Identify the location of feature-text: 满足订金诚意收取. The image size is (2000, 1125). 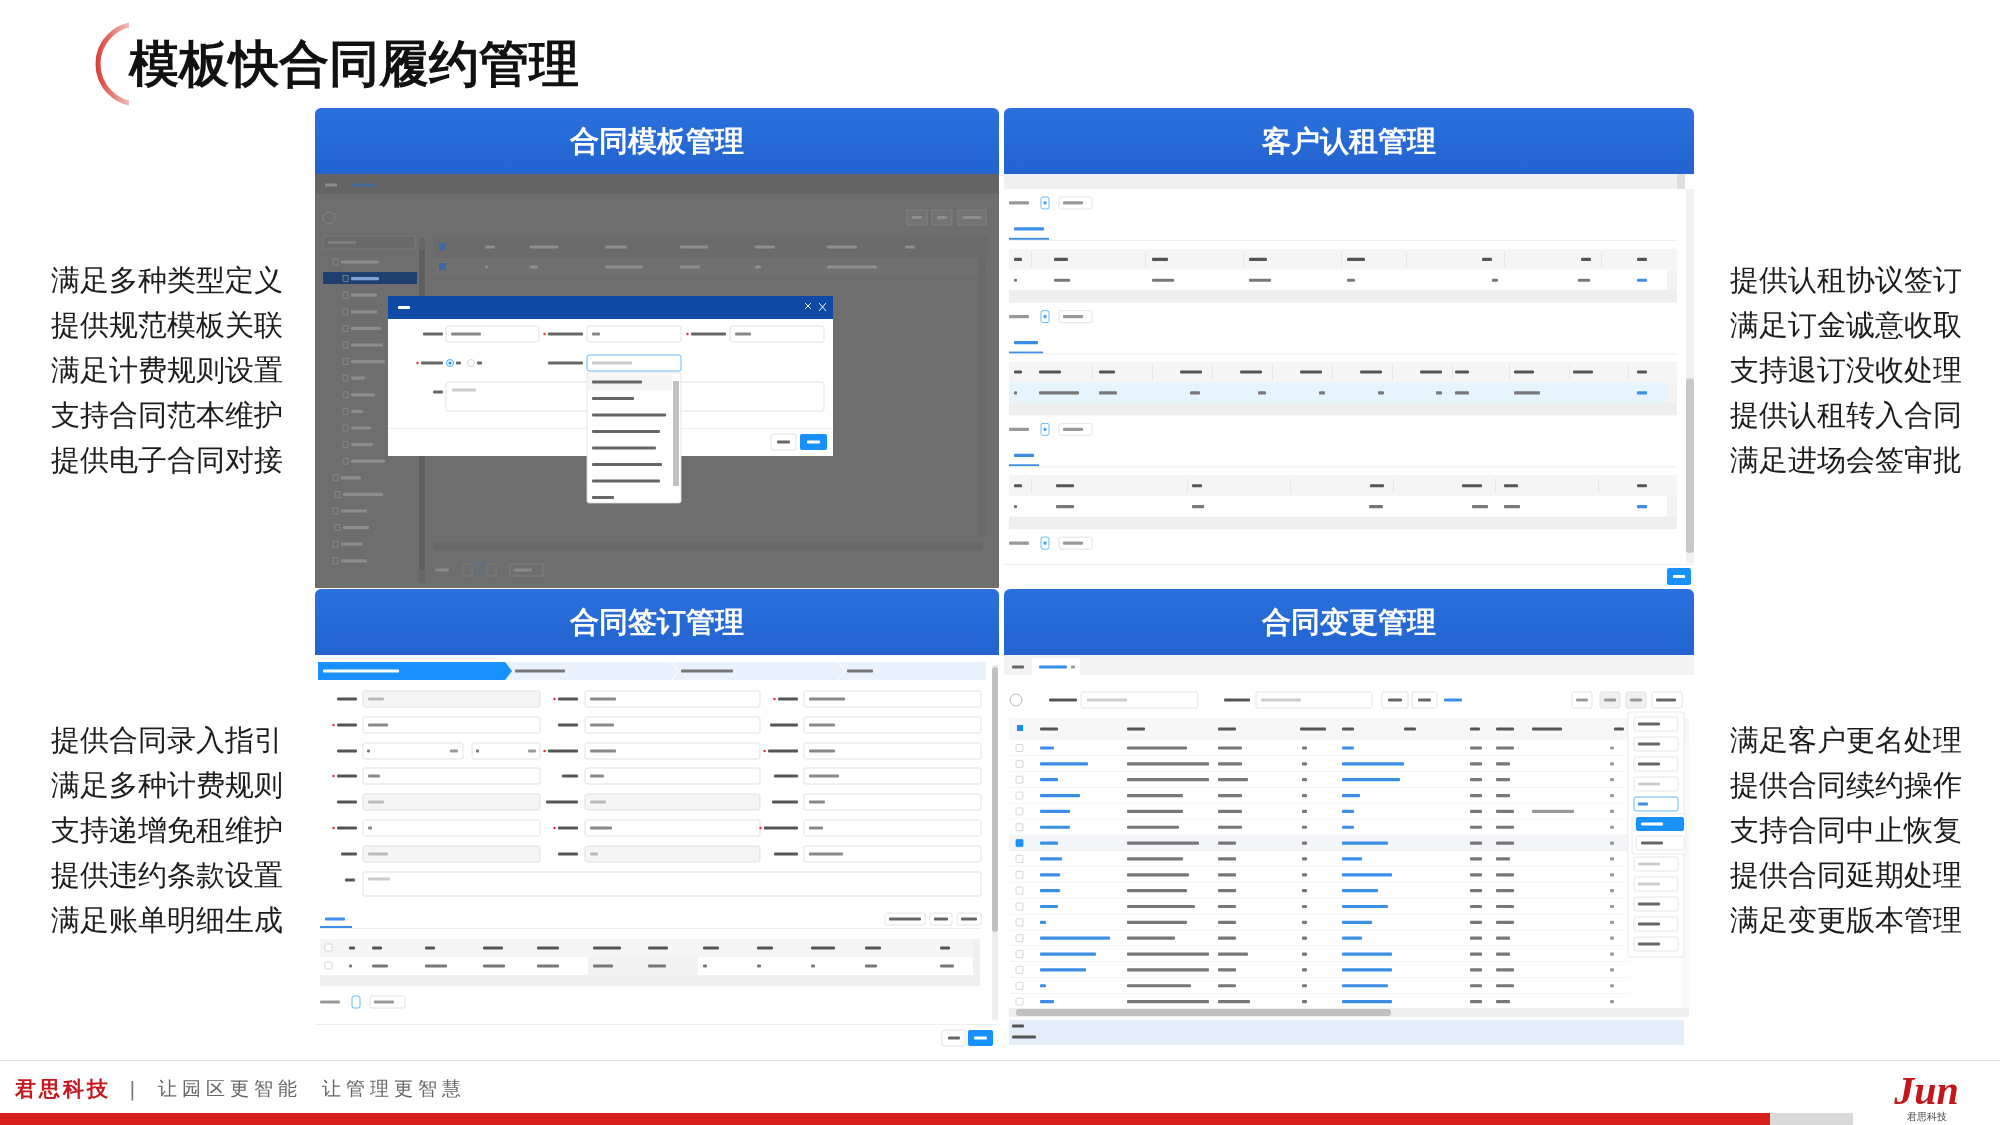
(1846, 325).